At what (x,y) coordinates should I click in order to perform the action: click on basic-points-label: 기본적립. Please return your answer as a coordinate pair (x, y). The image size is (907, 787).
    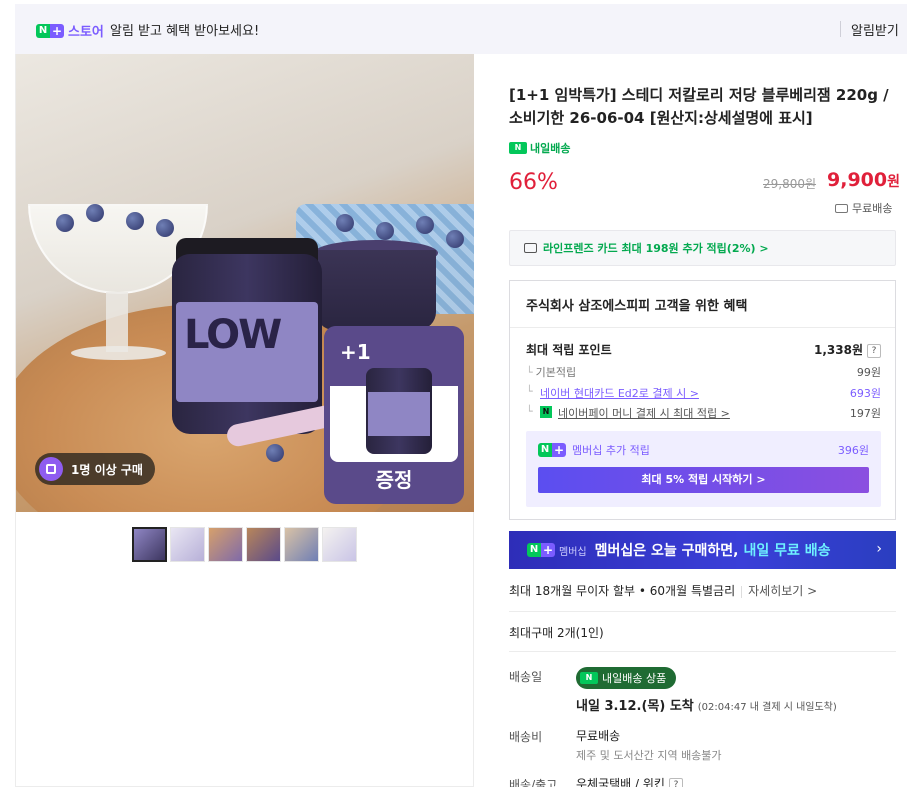
    Looking at the image, I should click on (556, 372).